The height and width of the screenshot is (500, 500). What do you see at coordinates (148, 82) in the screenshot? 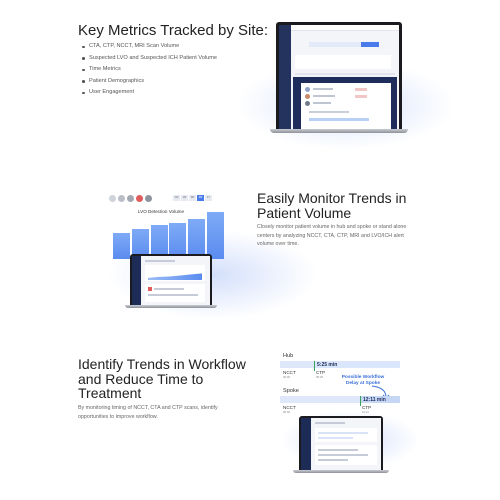
I see `metrics-list-item: Patient Demographics` at bounding box center [148, 82].